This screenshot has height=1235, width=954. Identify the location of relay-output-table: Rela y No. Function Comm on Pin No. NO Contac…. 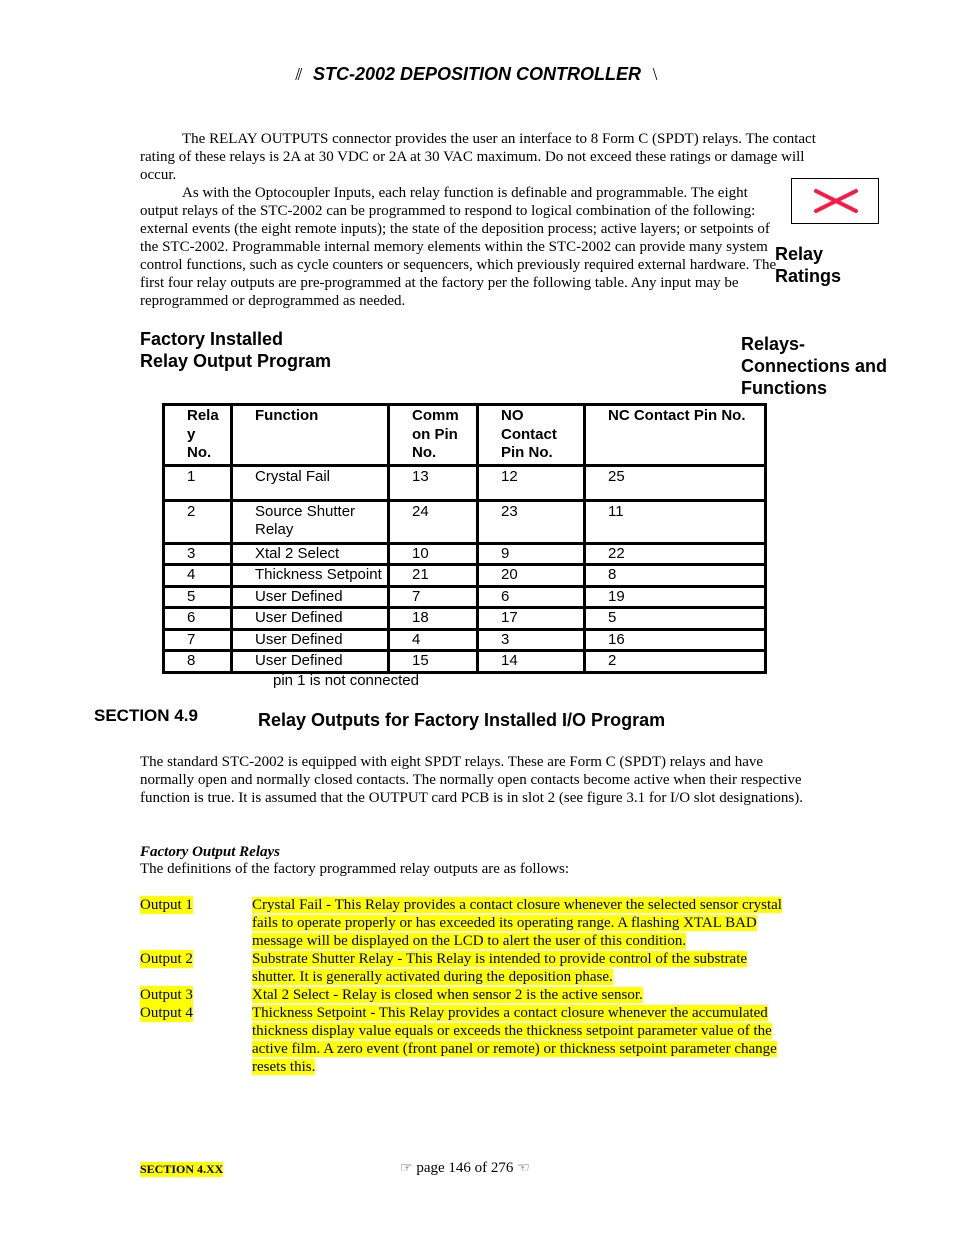
(464, 538).